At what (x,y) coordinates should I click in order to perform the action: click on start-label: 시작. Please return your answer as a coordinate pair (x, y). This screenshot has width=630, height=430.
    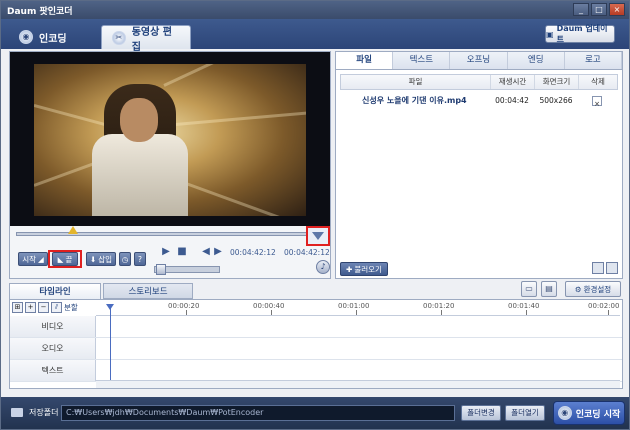
    Looking at the image, I should click on (29, 259).